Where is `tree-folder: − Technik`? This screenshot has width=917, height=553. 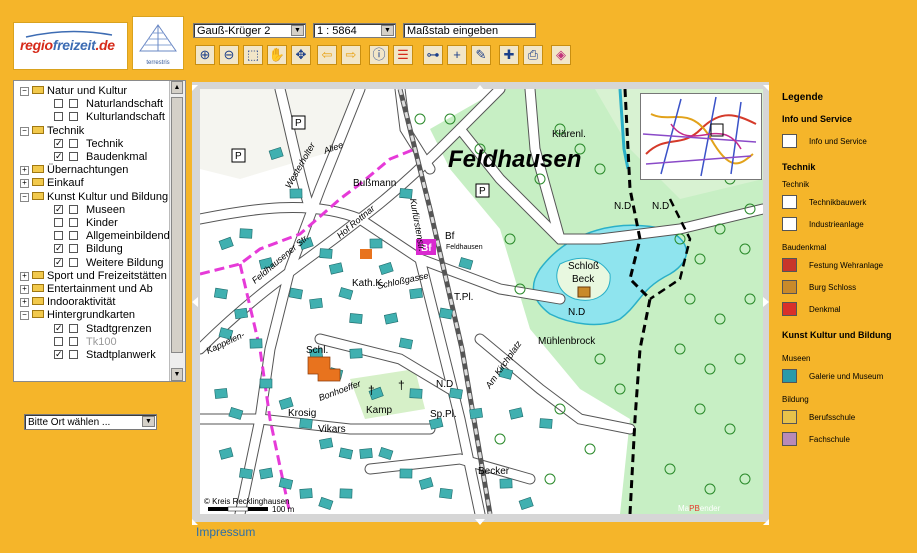
tree-folder: − Technik is located at coordinates (91, 131).